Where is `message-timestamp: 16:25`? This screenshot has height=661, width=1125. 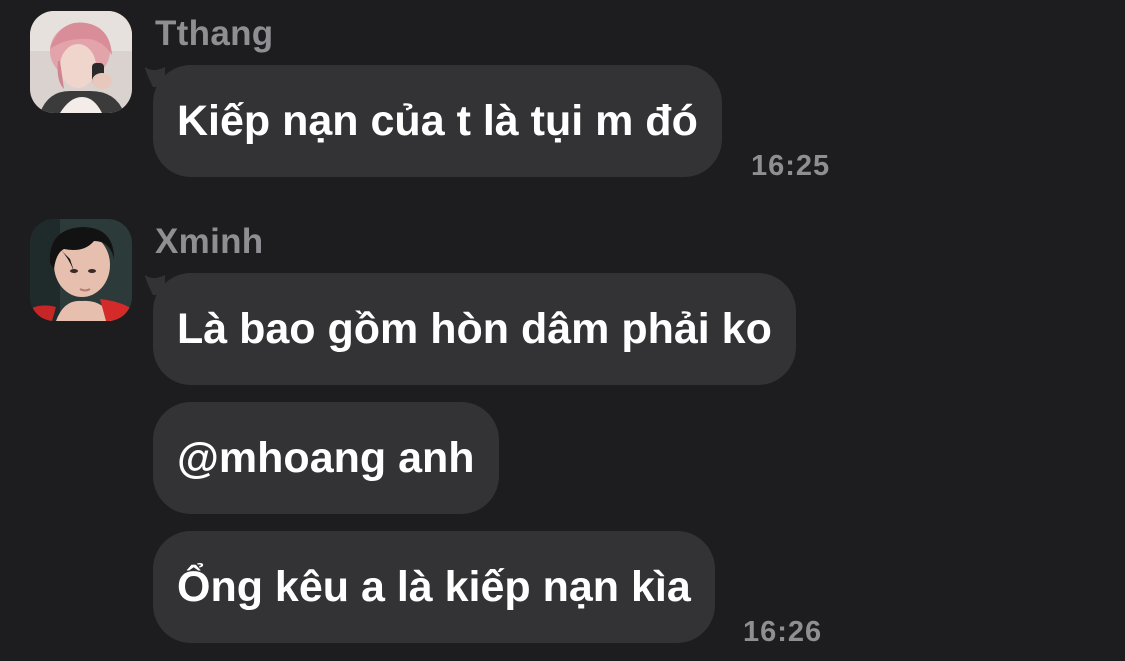 message-timestamp: 16:25 is located at coordinates (791, 166).